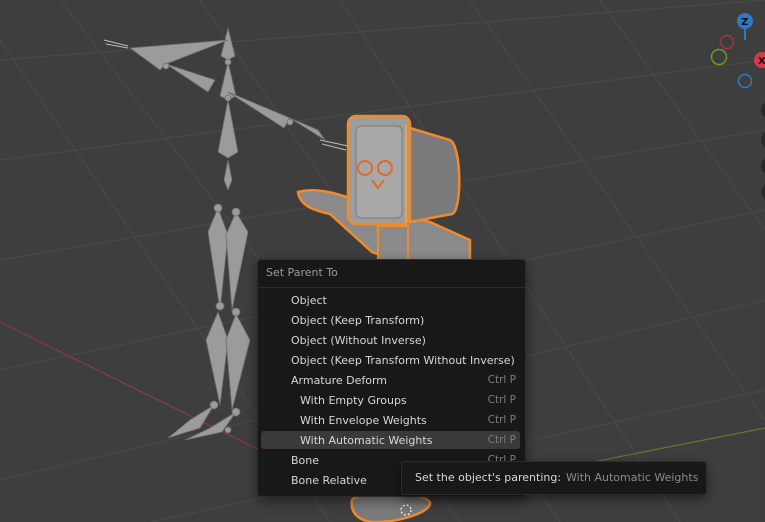  I want to click on menu-item-label: With Automatic Weights, so click(366, 440).